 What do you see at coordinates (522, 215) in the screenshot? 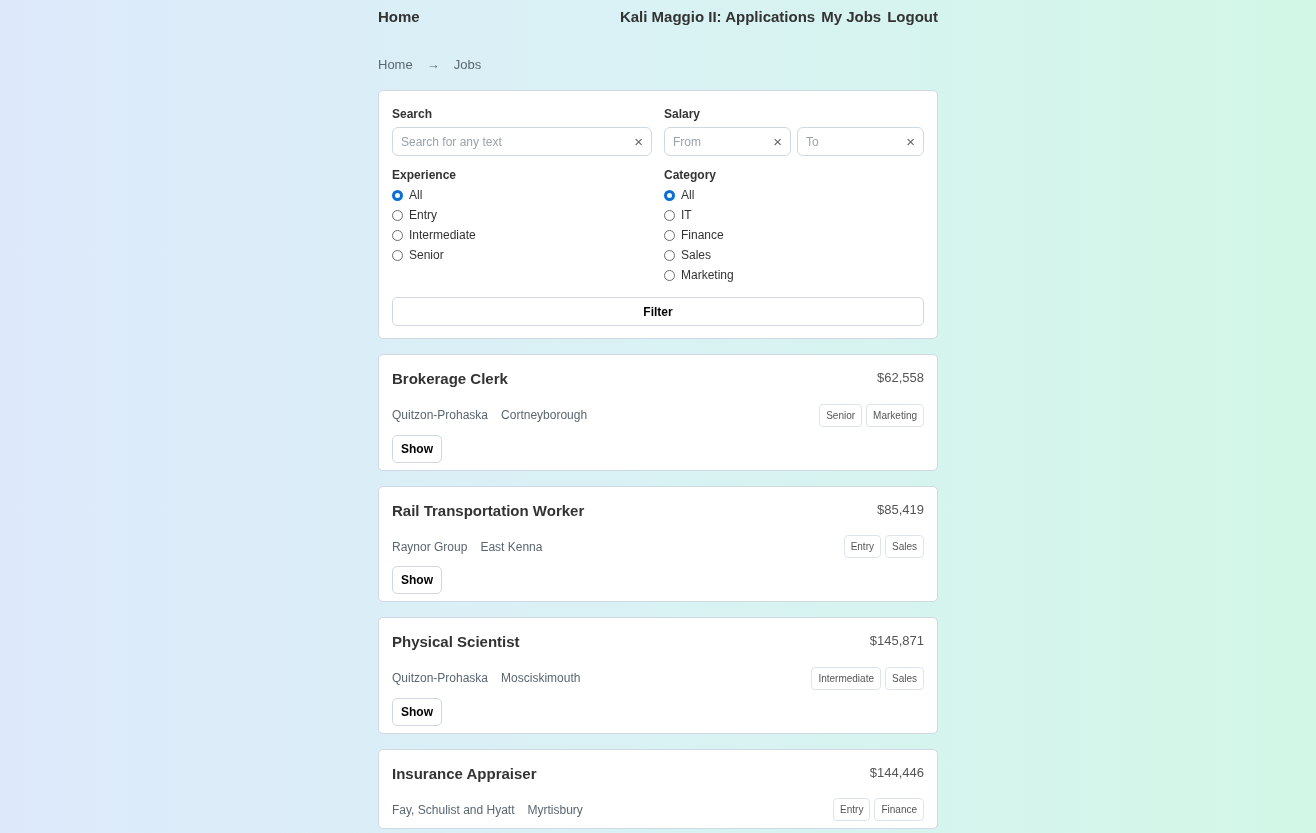
I see `radio-option: Entry` at bounding box center [522, 215].